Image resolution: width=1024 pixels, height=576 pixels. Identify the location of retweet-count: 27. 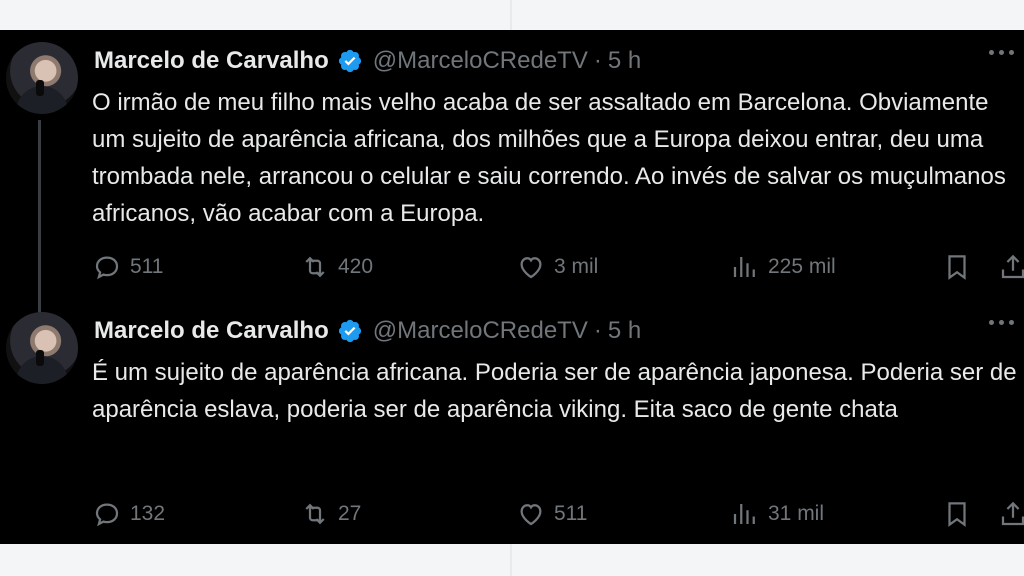
(350, 513).